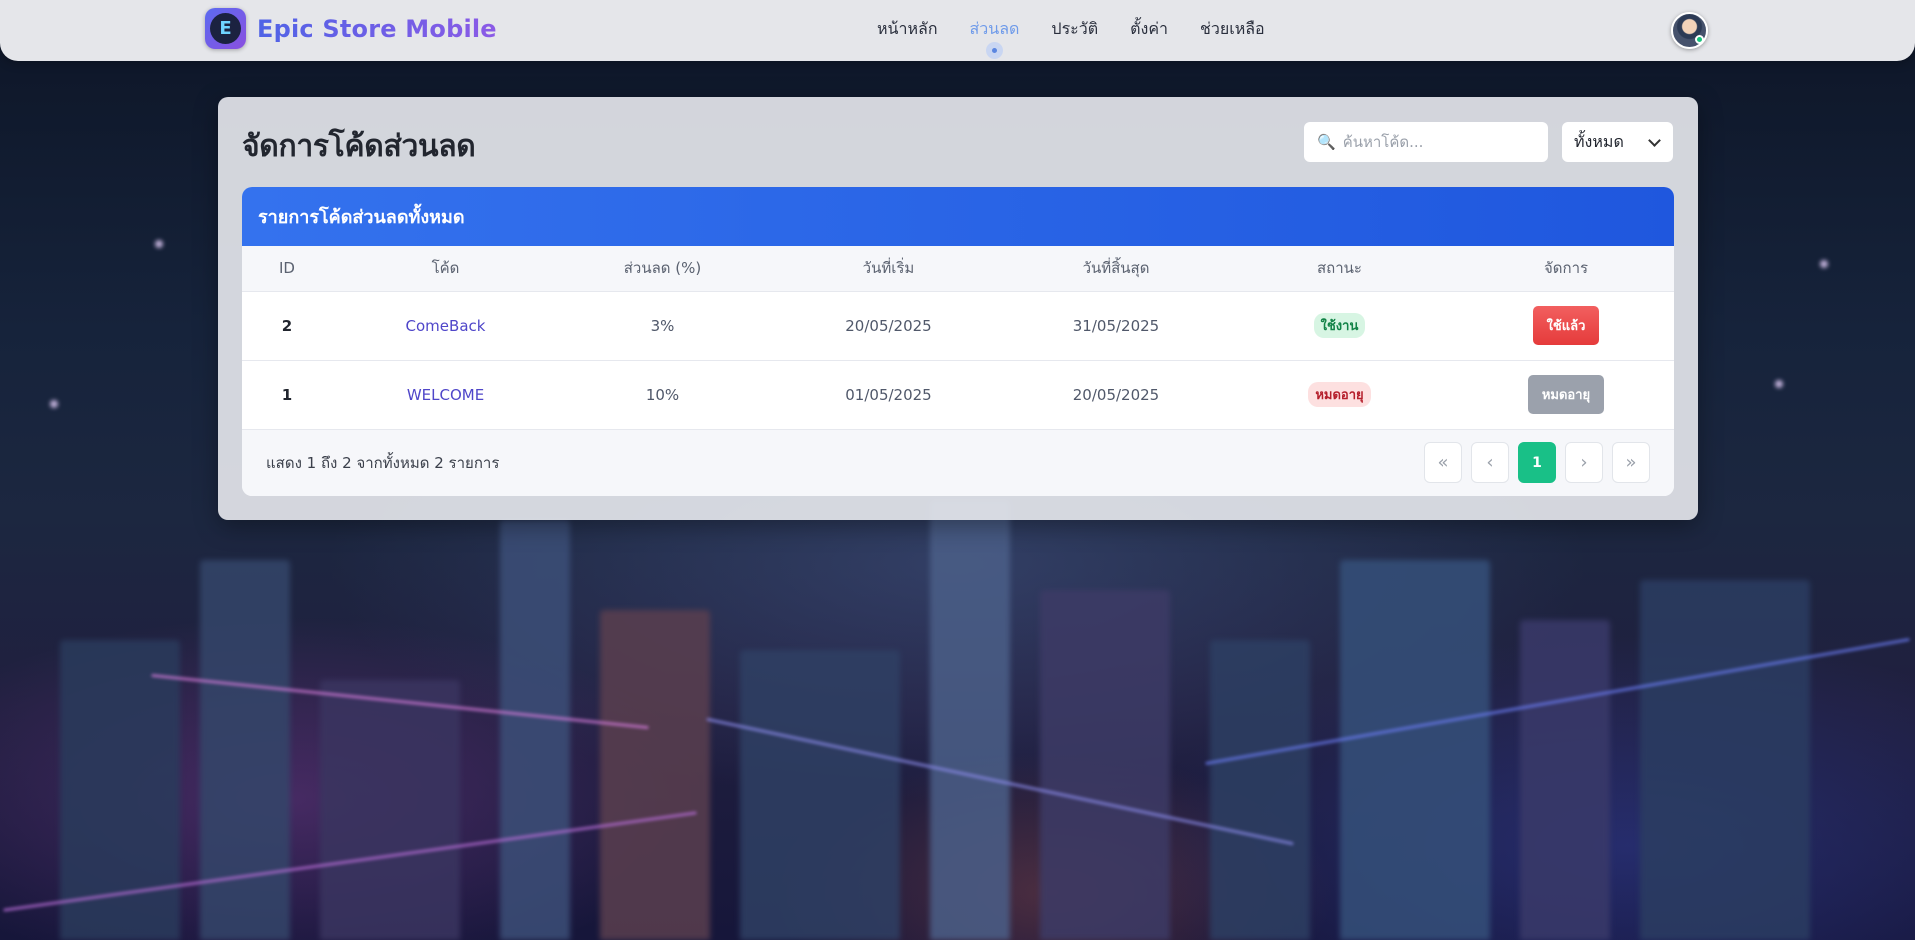  What do you see at coordinates (287, 269) in the screenshot?
I see `column-header-id: ID` at bounding box center [287, 269].